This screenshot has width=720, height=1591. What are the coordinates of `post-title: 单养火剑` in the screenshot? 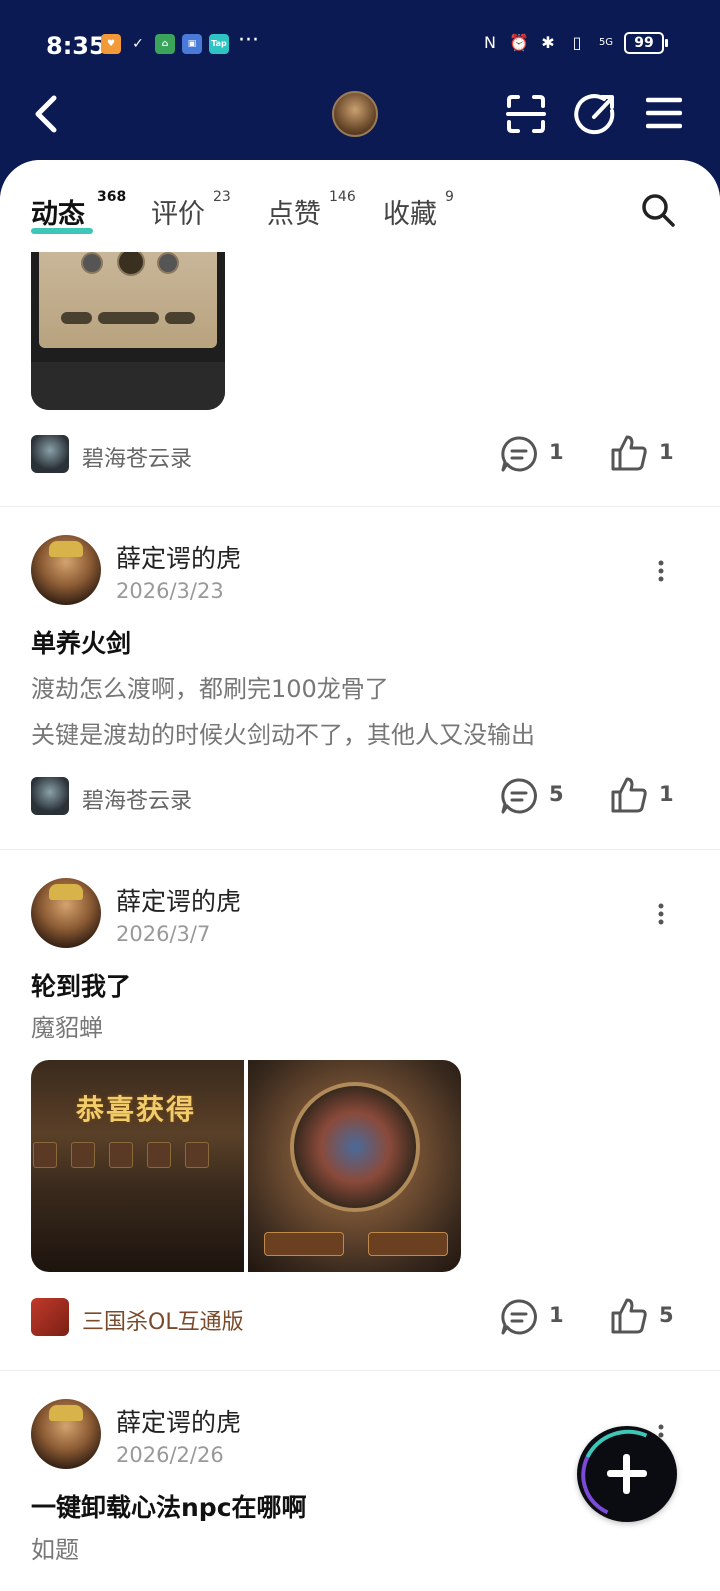 It's located at (81, 642).